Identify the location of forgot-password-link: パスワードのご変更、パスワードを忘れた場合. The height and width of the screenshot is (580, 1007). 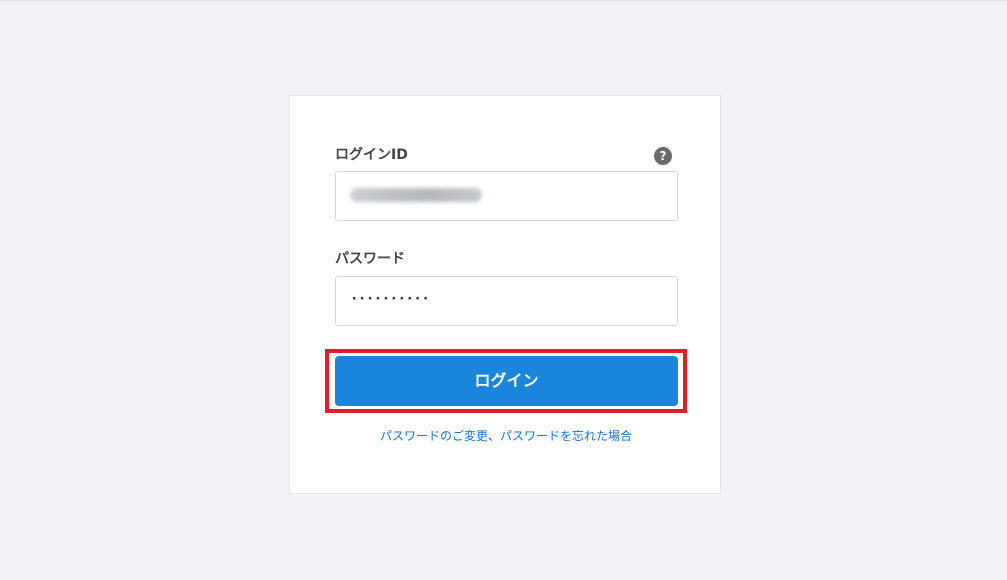
(506, 436).